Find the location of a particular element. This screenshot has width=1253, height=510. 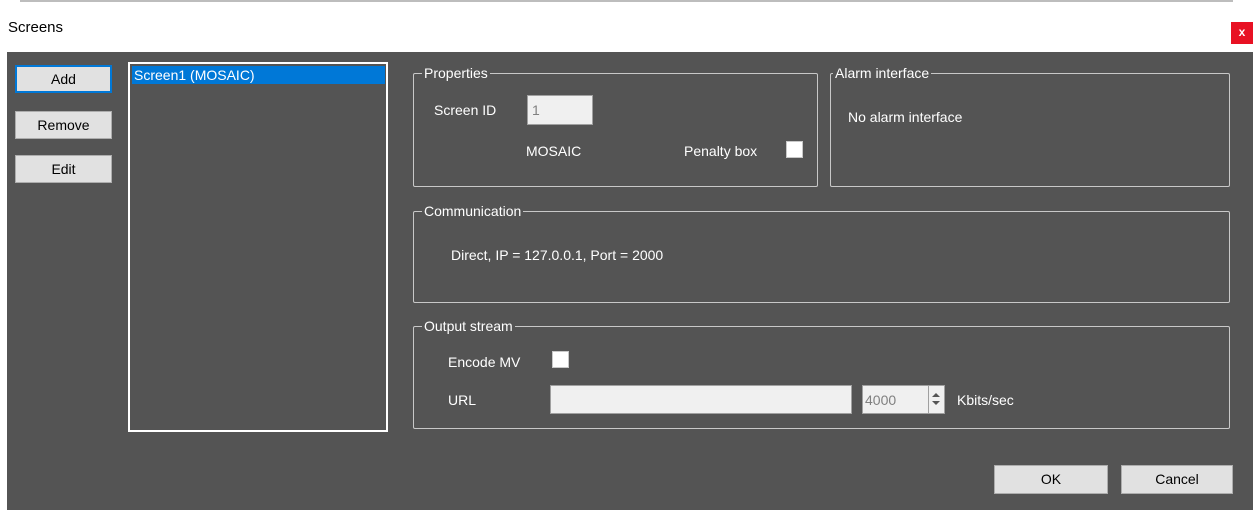

edit-button: Edit is located at coordinates (63, 169).